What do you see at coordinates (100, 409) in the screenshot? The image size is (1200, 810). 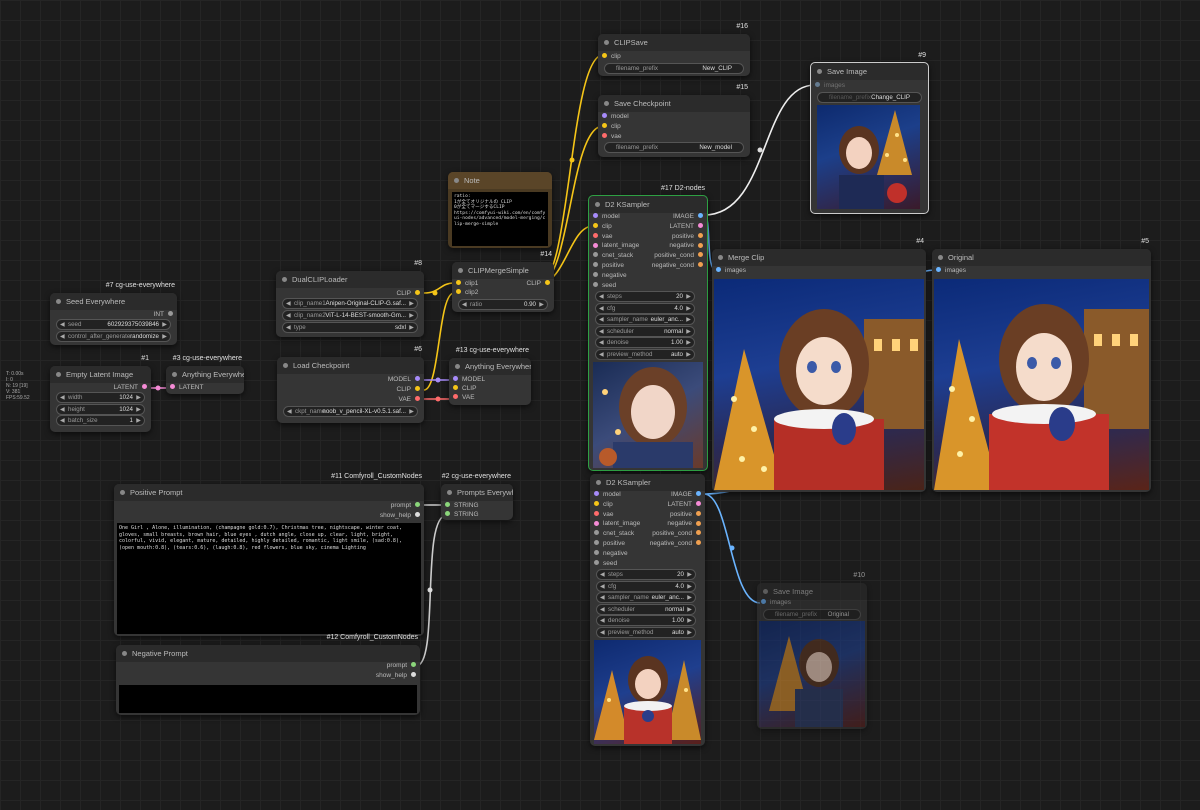 I see `height-widget: ◀ height 1024 ▶` at bounding box center [100, 409].